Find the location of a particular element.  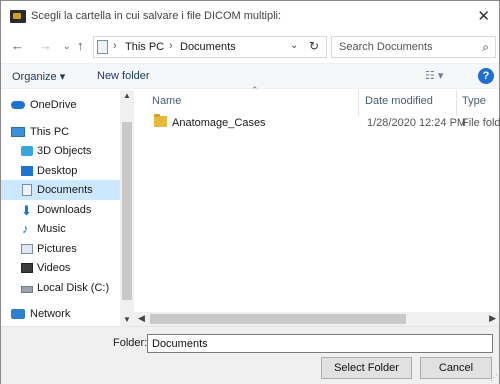

scroll-up-icon: ▲ is located at coordinates (127, 95).